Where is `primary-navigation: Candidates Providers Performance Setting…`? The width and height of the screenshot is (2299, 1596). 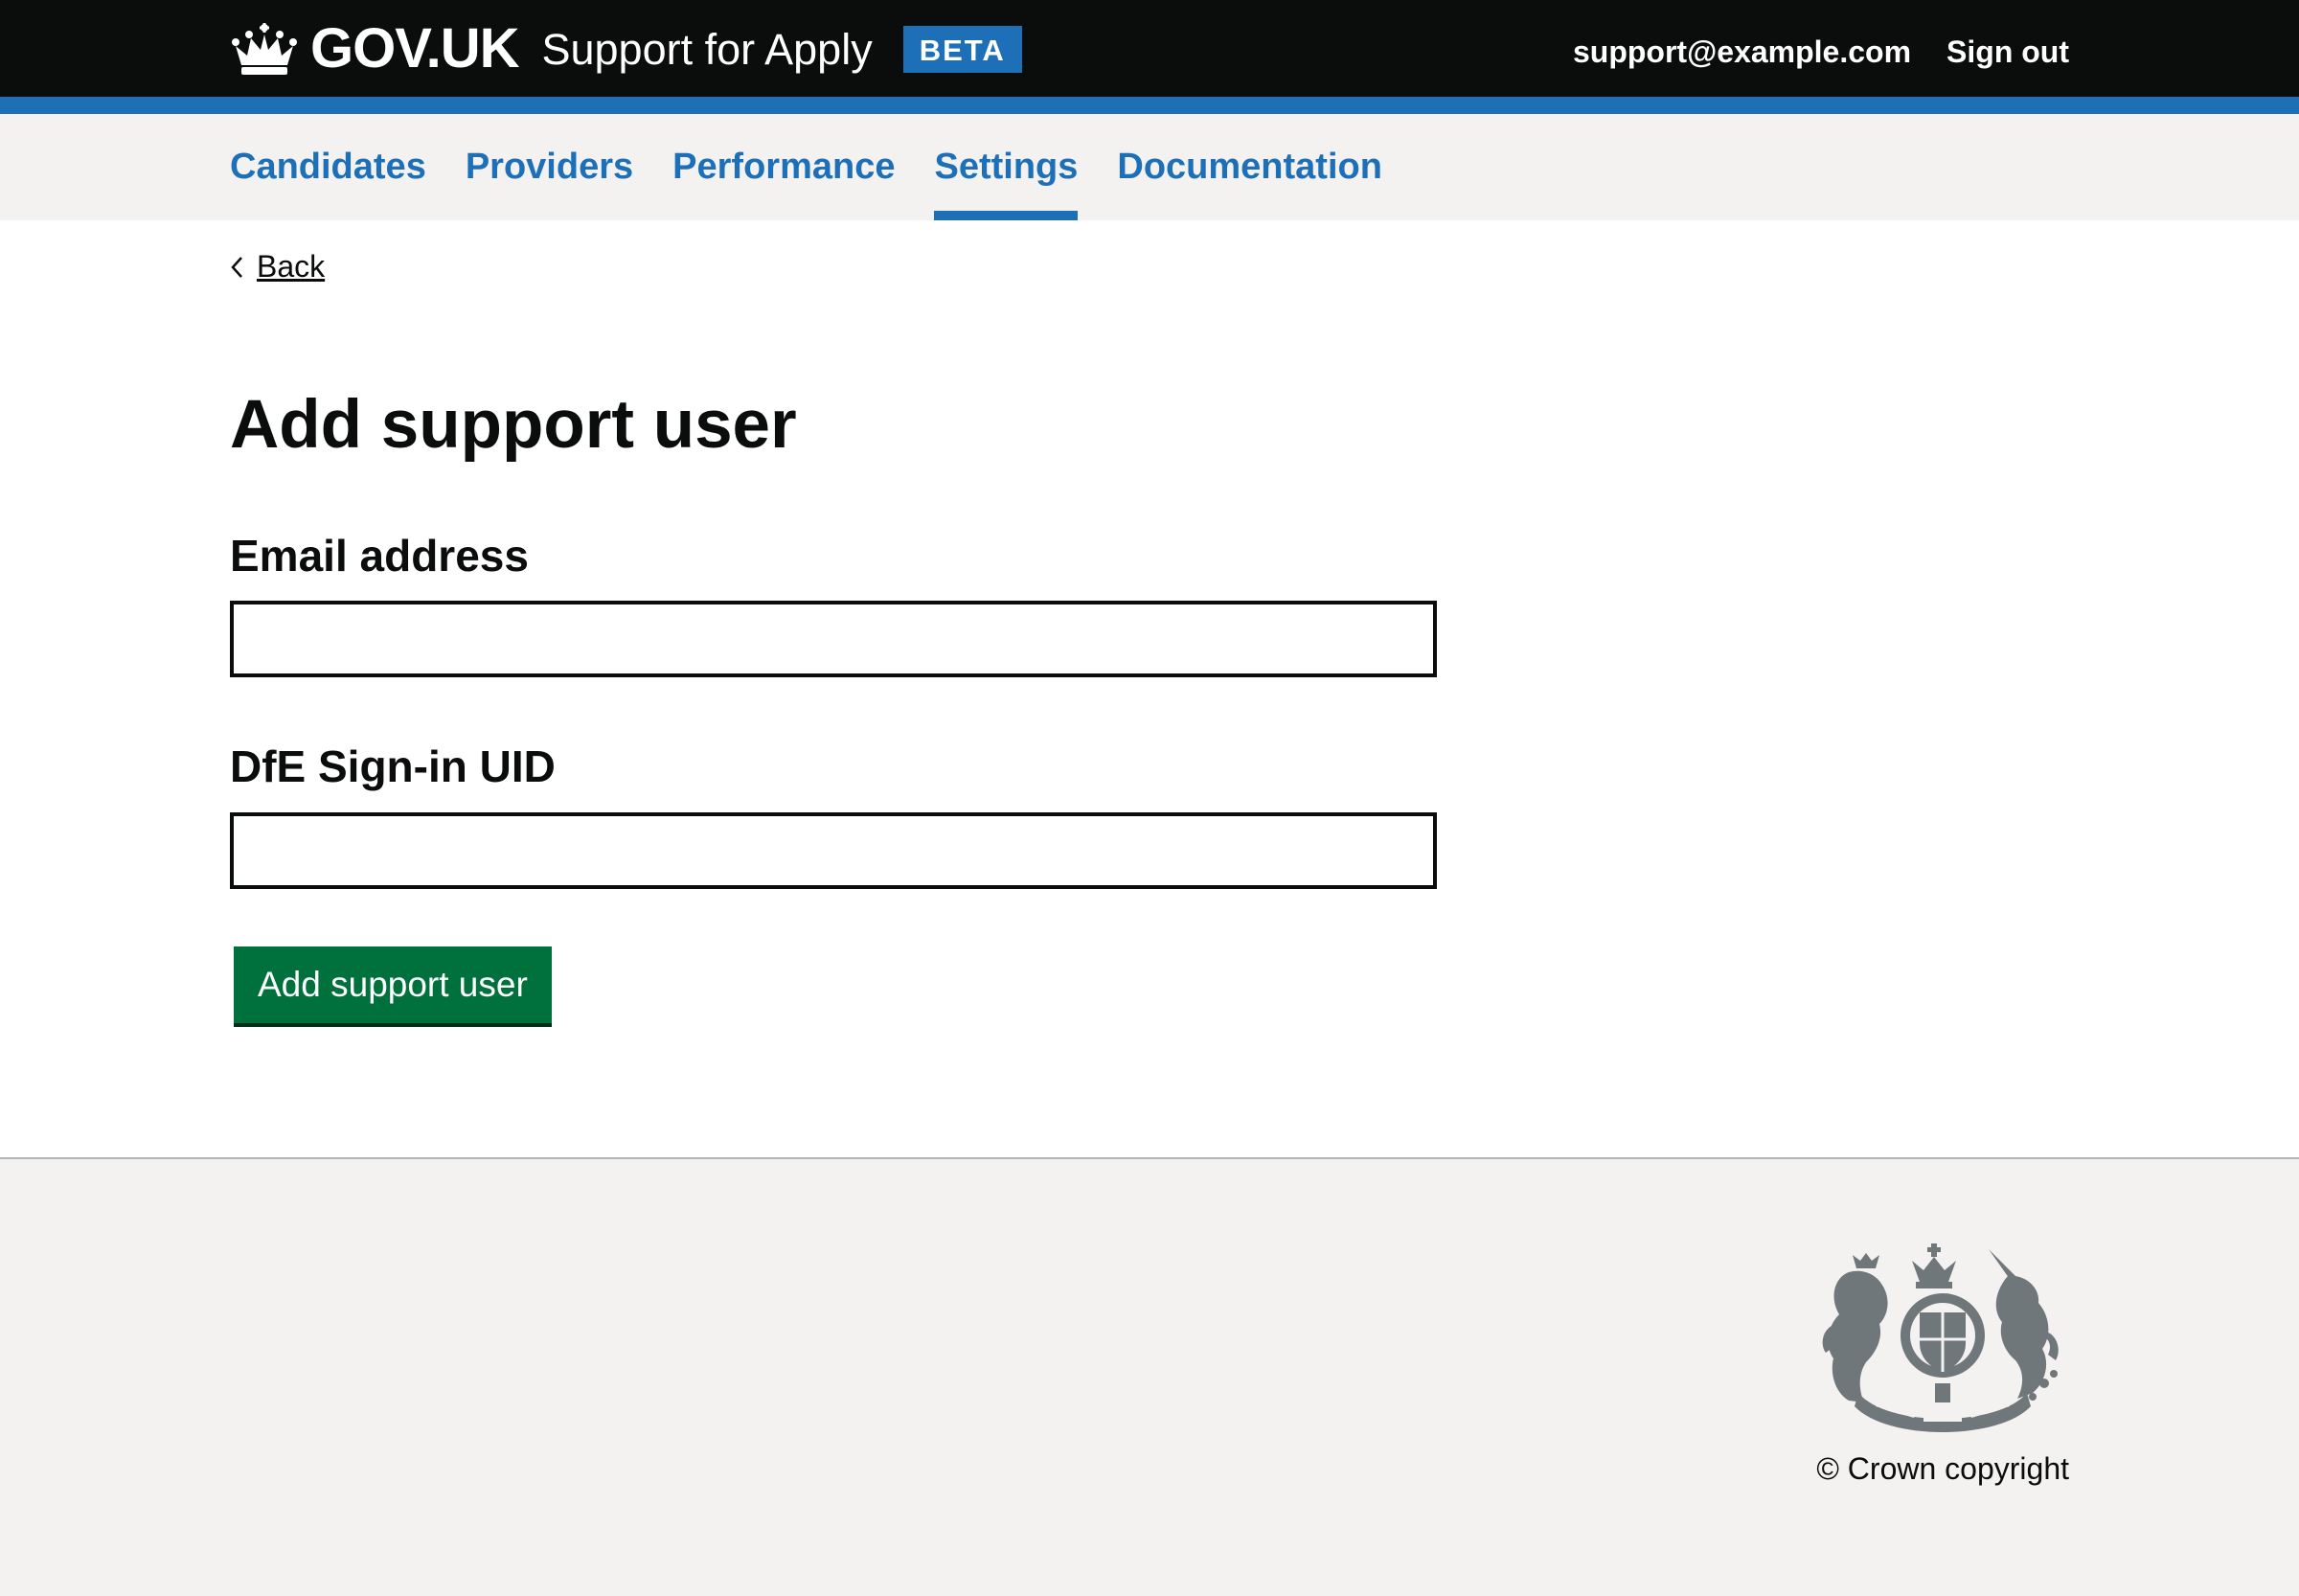 primary-navigation: Candidates Providers Performance Setting… is located at coordinates (1149, 167).